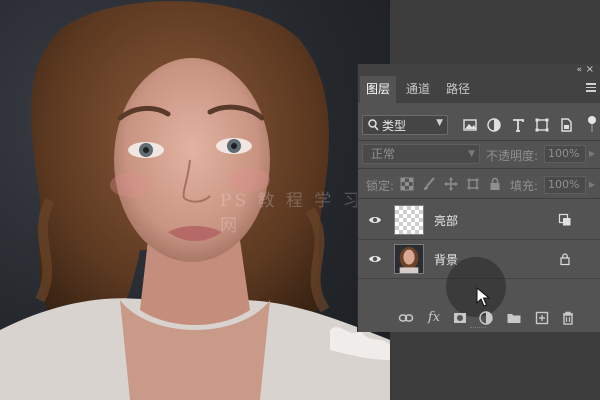  Describe the element at coordinates (568, 318) in the screenshot. I see `trash-delete-icon` at that location.